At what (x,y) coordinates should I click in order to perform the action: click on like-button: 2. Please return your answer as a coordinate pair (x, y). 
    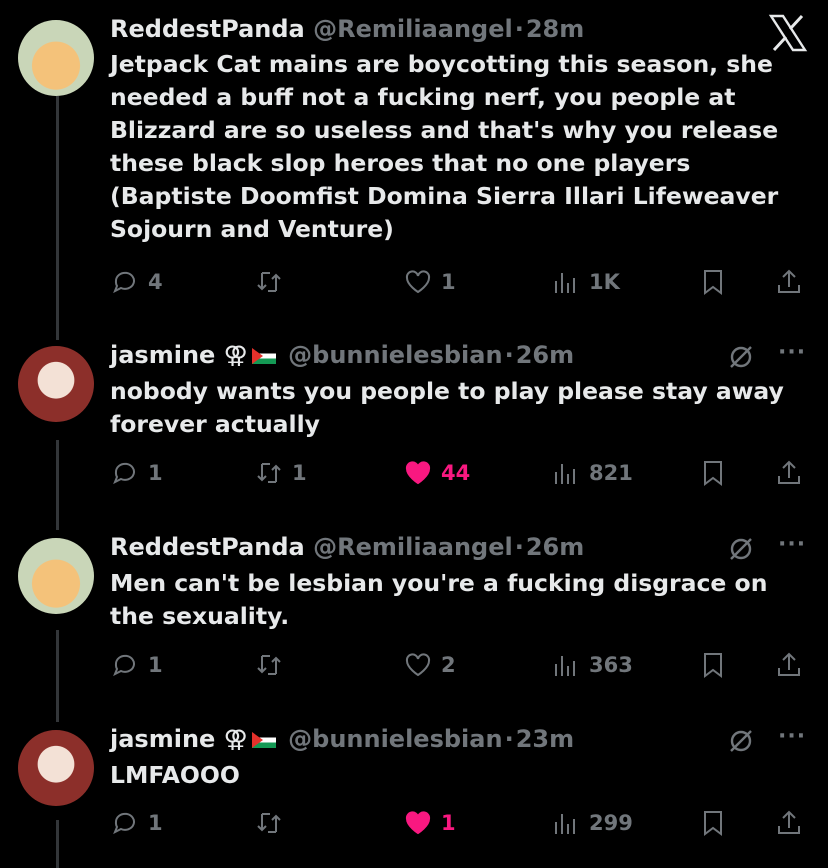
    Looking at the image, I should click on (429, 665).